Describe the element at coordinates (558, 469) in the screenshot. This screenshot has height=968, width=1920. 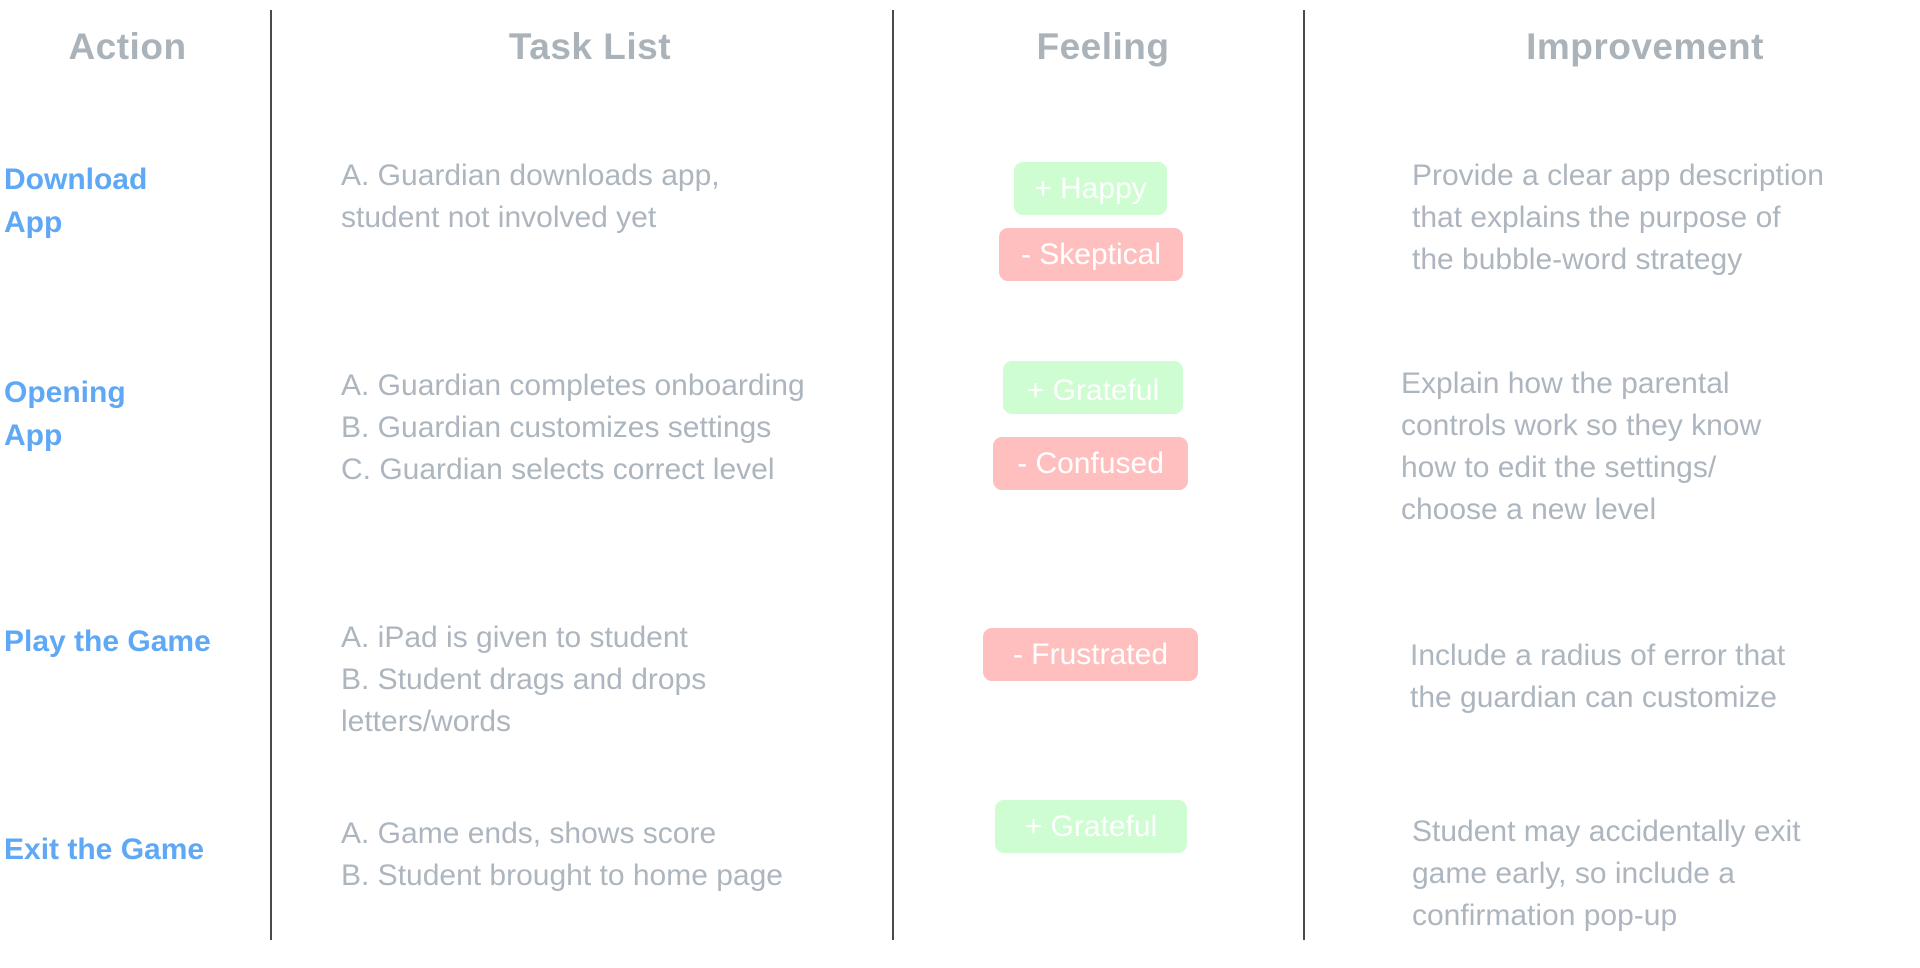
I see `task-item: C. Guardian selects correct level` at that location.